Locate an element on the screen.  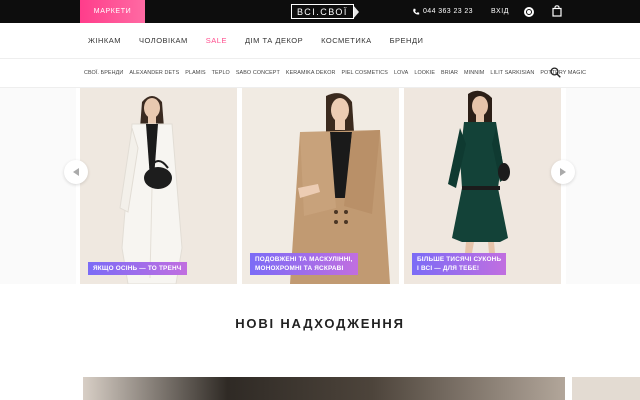
carousel-slide-next-edge is located at coordinates (603, 186).